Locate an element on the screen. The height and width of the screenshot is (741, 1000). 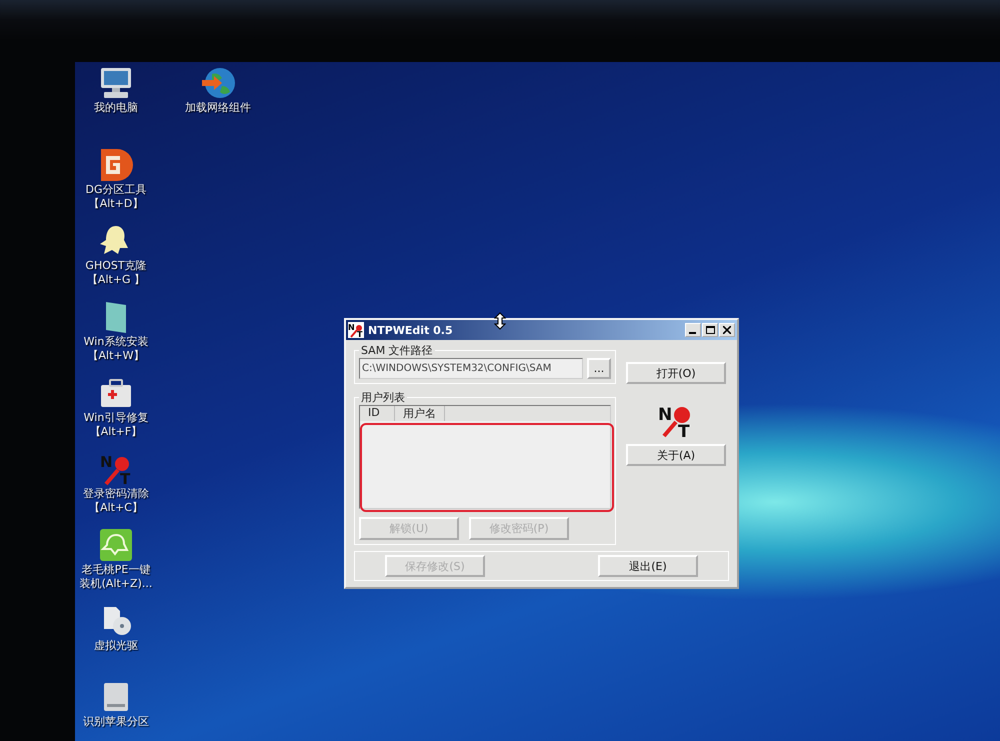
ghost-app-icon is located at coordinates (116, 545).